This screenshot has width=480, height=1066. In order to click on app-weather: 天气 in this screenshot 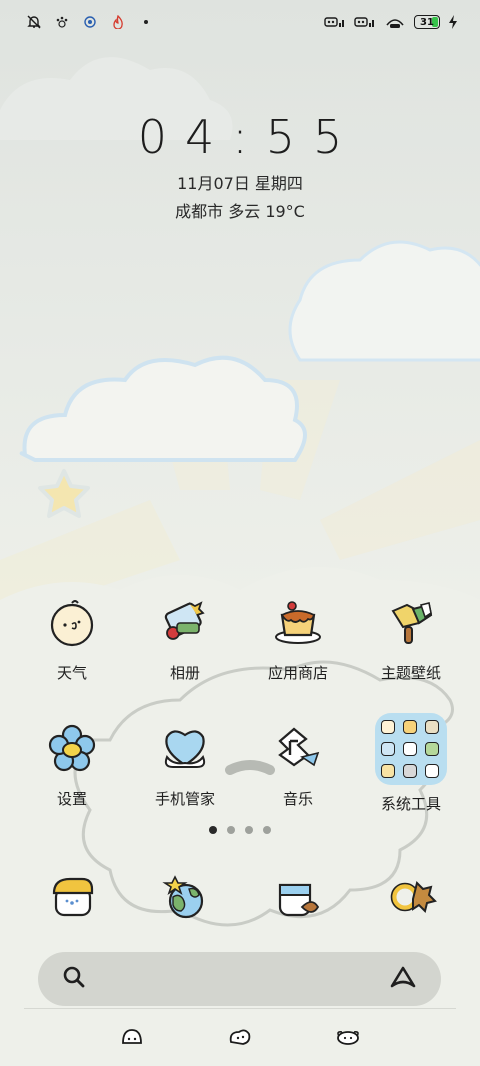, I will do `click(72, 637)`.